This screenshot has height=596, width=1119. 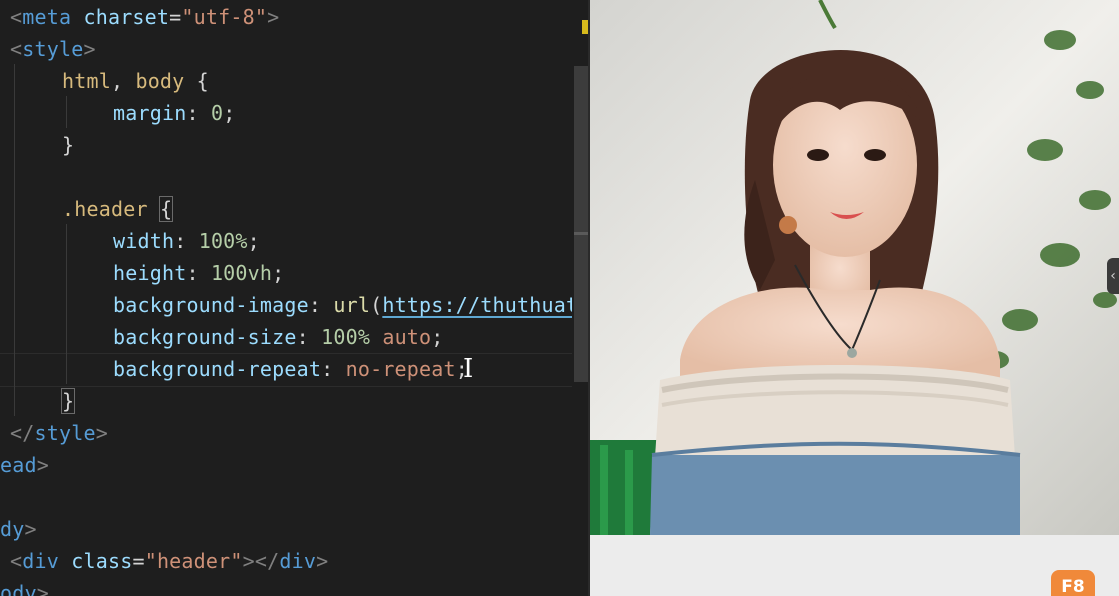 I want to click on code-line: ead>, so click(x=24, y=465).